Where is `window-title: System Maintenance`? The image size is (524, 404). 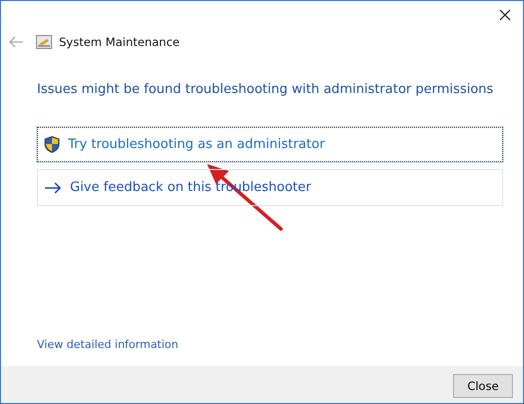 window-title: System Maintenance is located at coordinates (119, 42).